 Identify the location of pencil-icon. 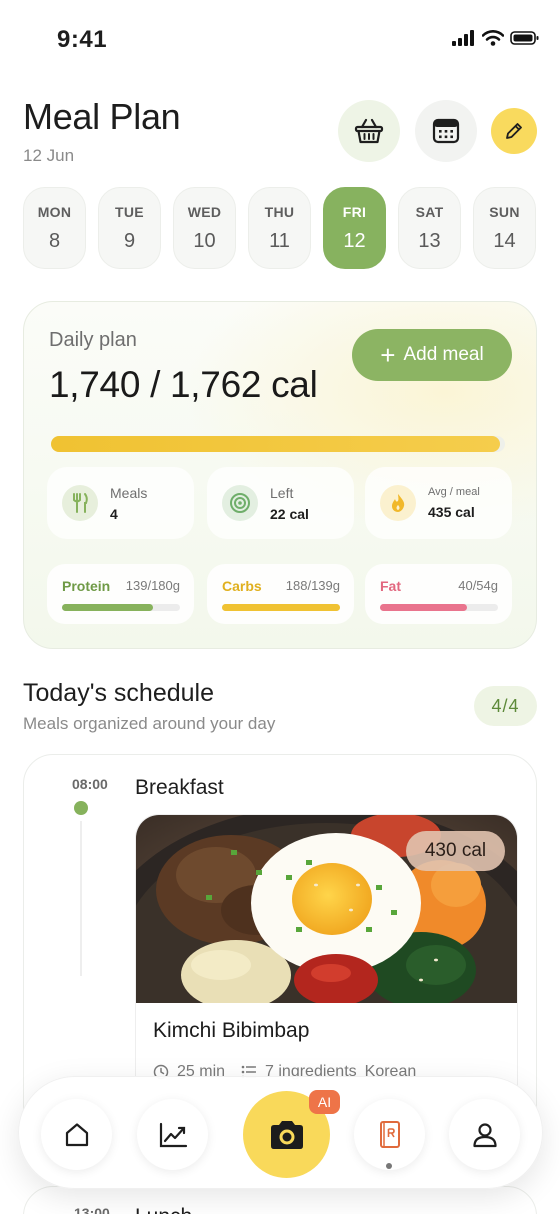
(514, 131).